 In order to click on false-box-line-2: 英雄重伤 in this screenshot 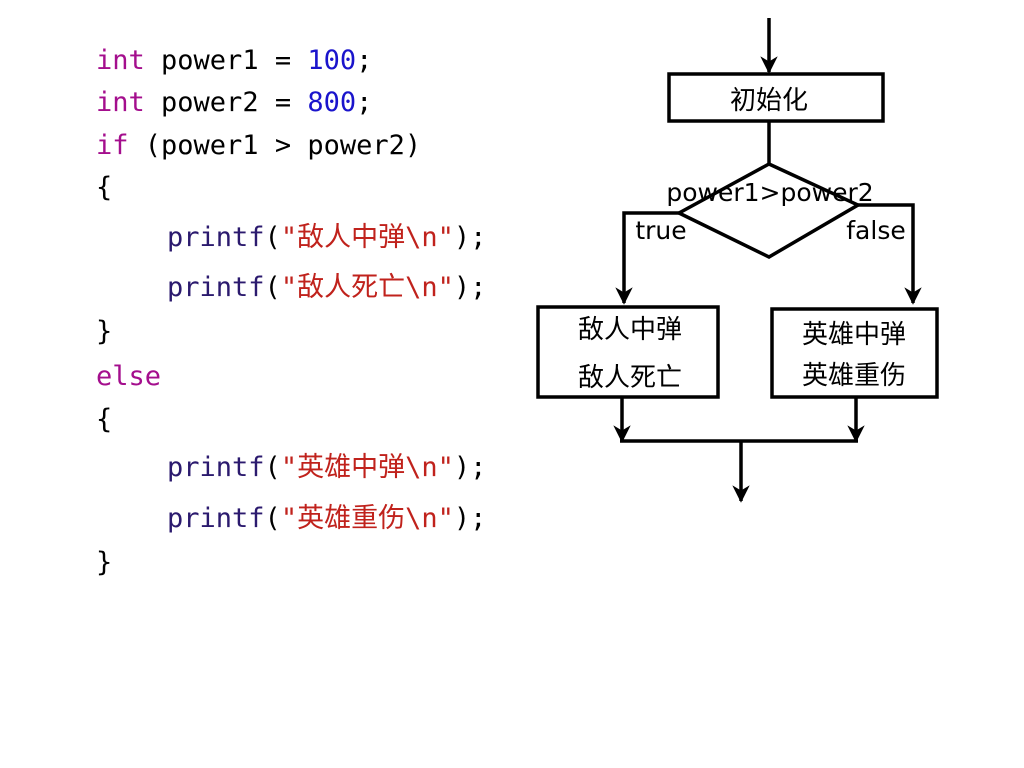, I will do `click(854, 376)`.